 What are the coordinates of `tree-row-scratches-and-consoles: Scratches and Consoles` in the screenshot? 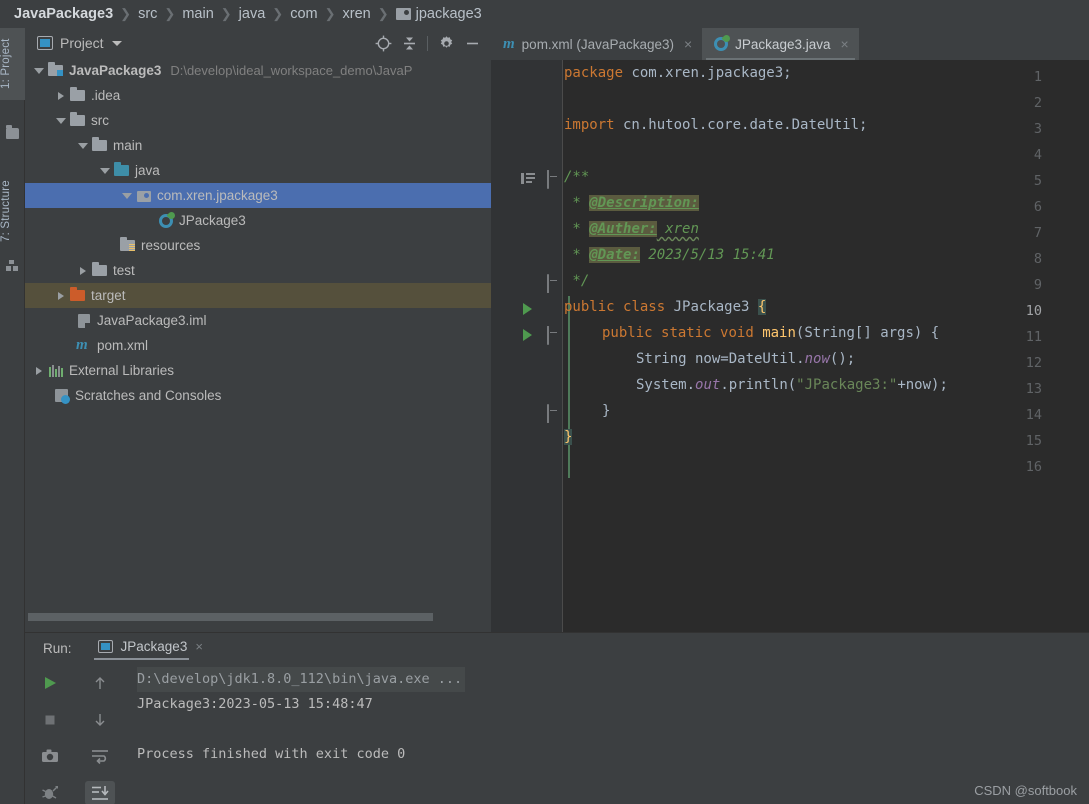 It's located at (258, 395).